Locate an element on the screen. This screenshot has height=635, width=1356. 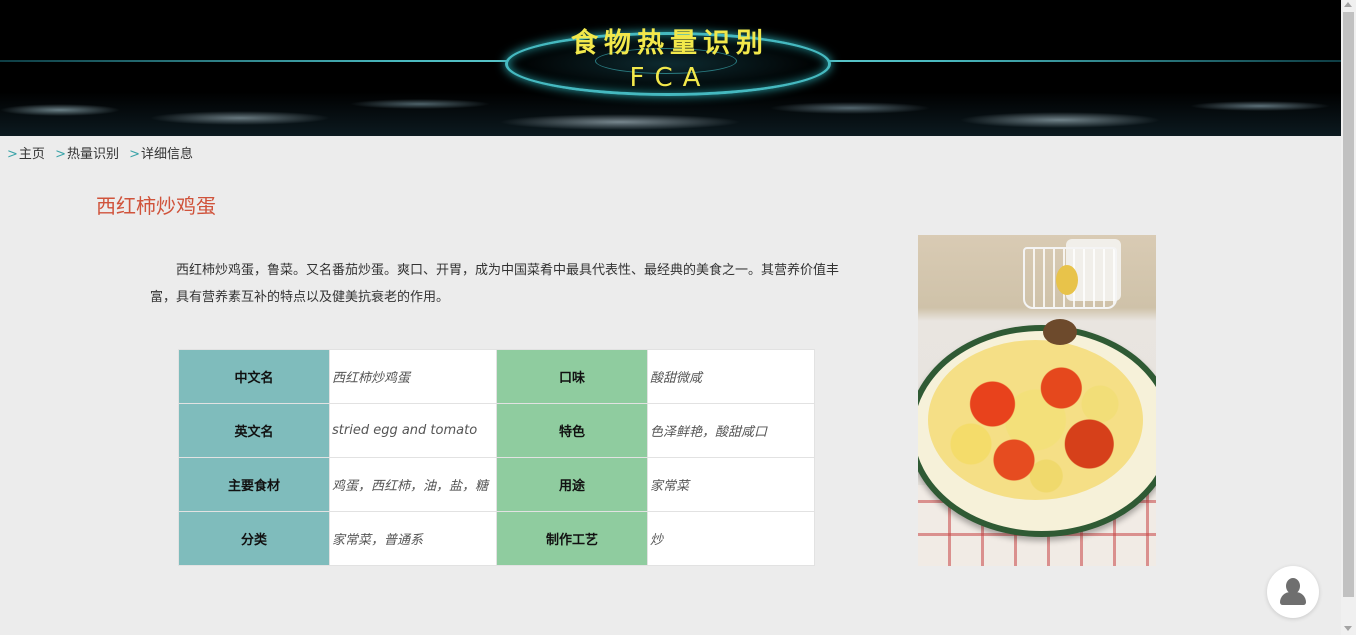
photo-egg is located at coordinates (1060, 332).